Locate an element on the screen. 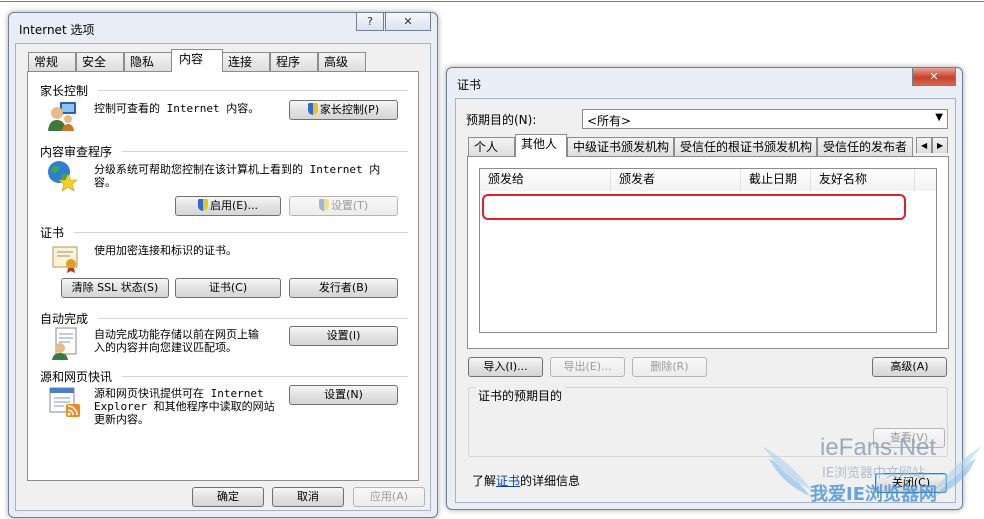  tab-trusted-root-ca: 受信任的根证书颁发机构 is located at coordinates (745, 147).